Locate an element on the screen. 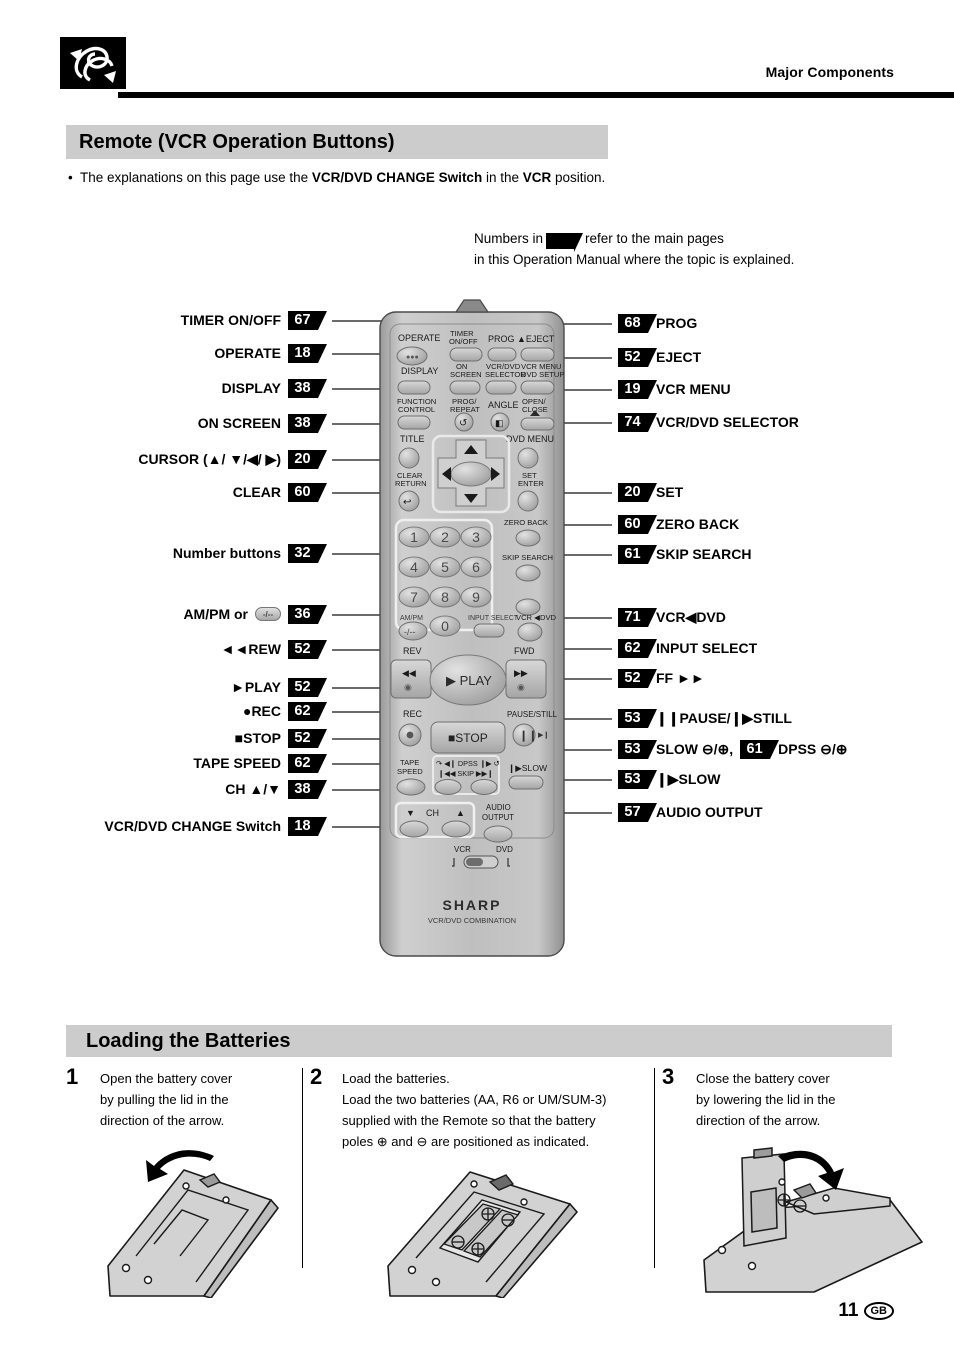 Image resolution: width=954 pixels, height=1346 pixels. callout-left-clear: CLEAR 60 is located at coordinates (163, 492).